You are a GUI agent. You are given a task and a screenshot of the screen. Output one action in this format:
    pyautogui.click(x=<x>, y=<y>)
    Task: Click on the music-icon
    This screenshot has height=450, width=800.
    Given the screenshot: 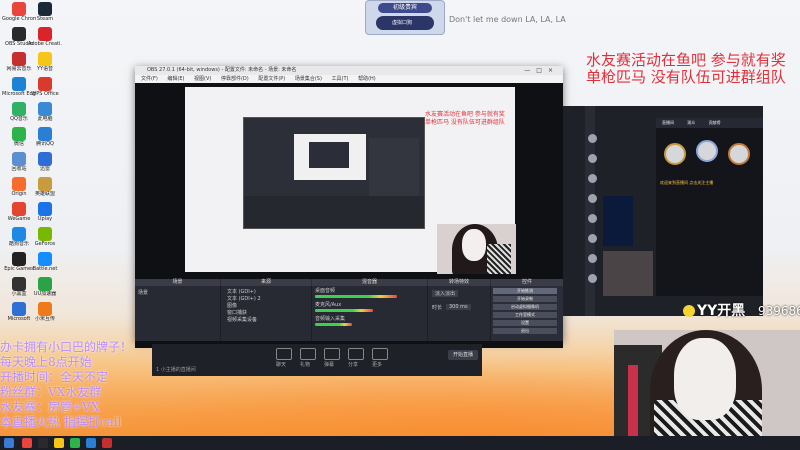 What is the action you would take?
    pyautogui.click(x=107, y=443)
    